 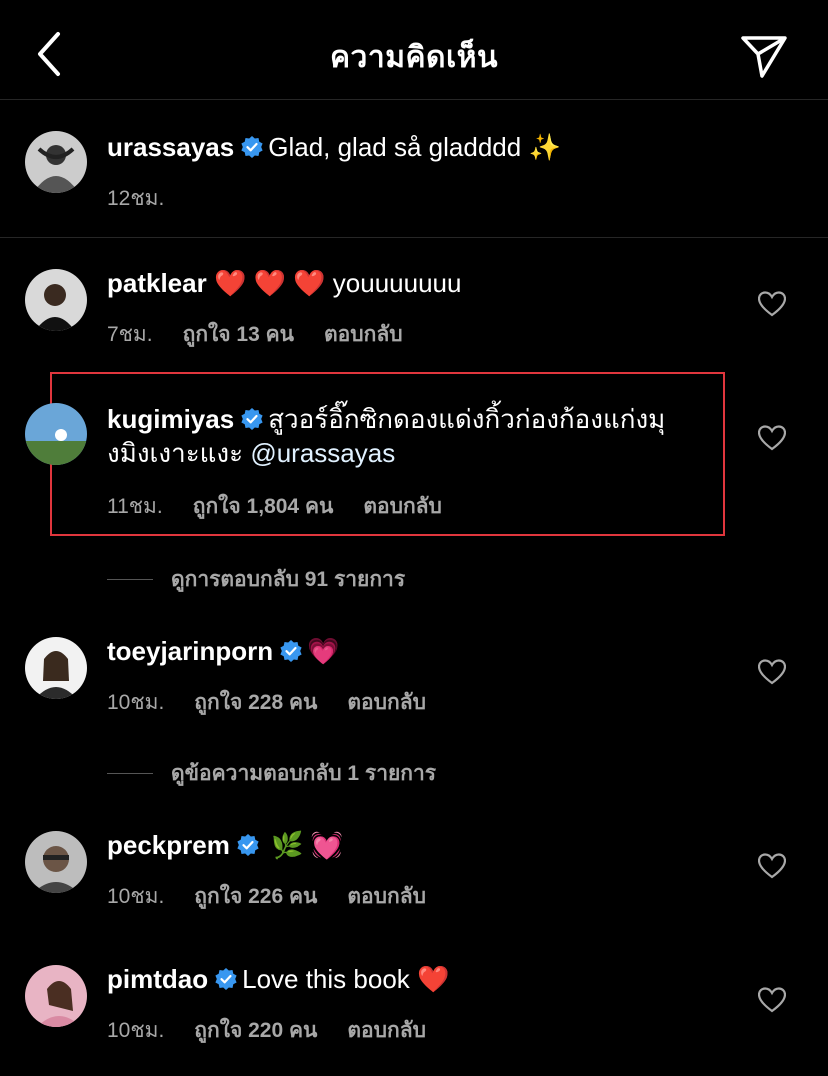 What do you see at coordinates (288, 579) in the screenshot?
I see `view-replies-label: ดูการตอบกลับ 91 รายการ` at bounding box center [288, 579].